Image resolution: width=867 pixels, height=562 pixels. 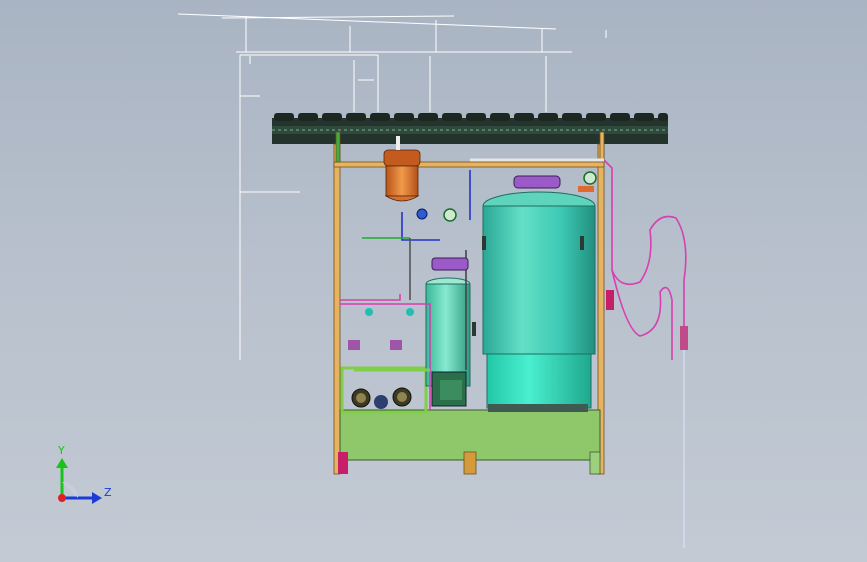 I want to click on z-axis-label: Z, so click(x=108, y=492).